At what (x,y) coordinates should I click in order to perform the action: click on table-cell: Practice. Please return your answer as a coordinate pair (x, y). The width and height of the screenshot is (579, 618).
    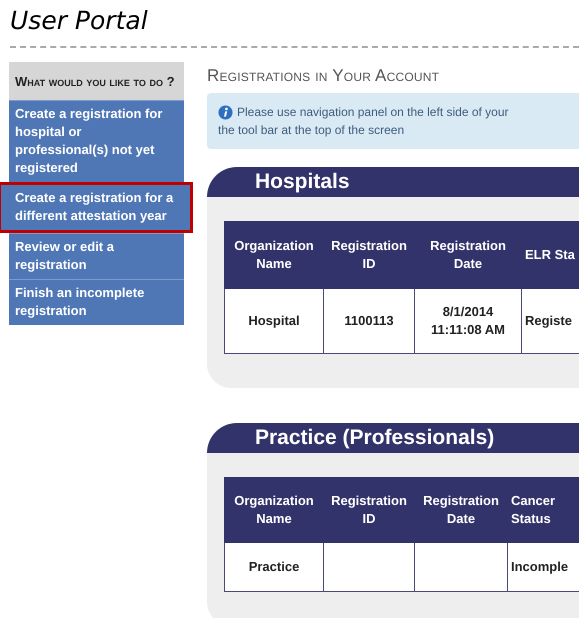
    Looking at the image, I should click on (274, 567).